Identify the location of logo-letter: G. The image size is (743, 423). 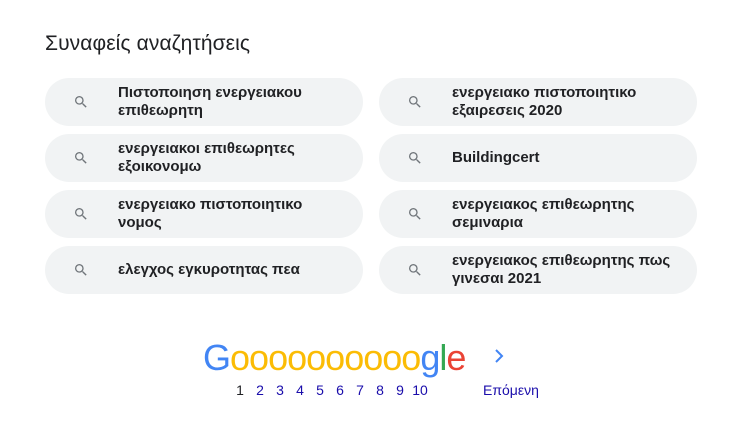
(217, 357).